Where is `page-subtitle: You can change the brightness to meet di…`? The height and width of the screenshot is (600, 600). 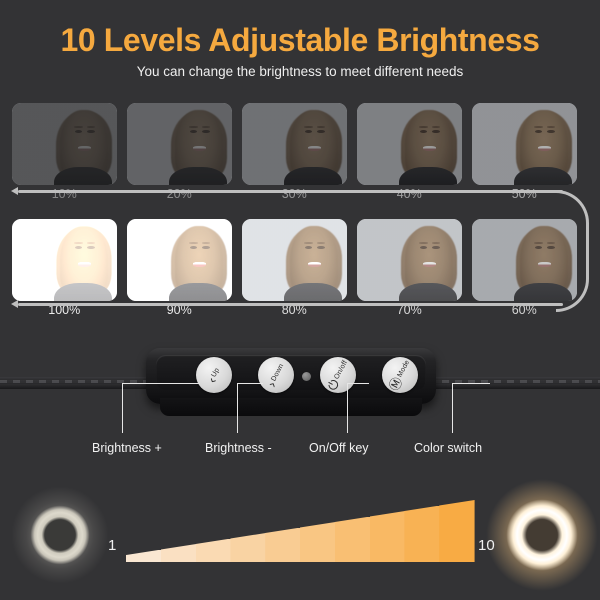
page-subtitle: You can change the brightness to meet di… is located at coordinates (300, 71).